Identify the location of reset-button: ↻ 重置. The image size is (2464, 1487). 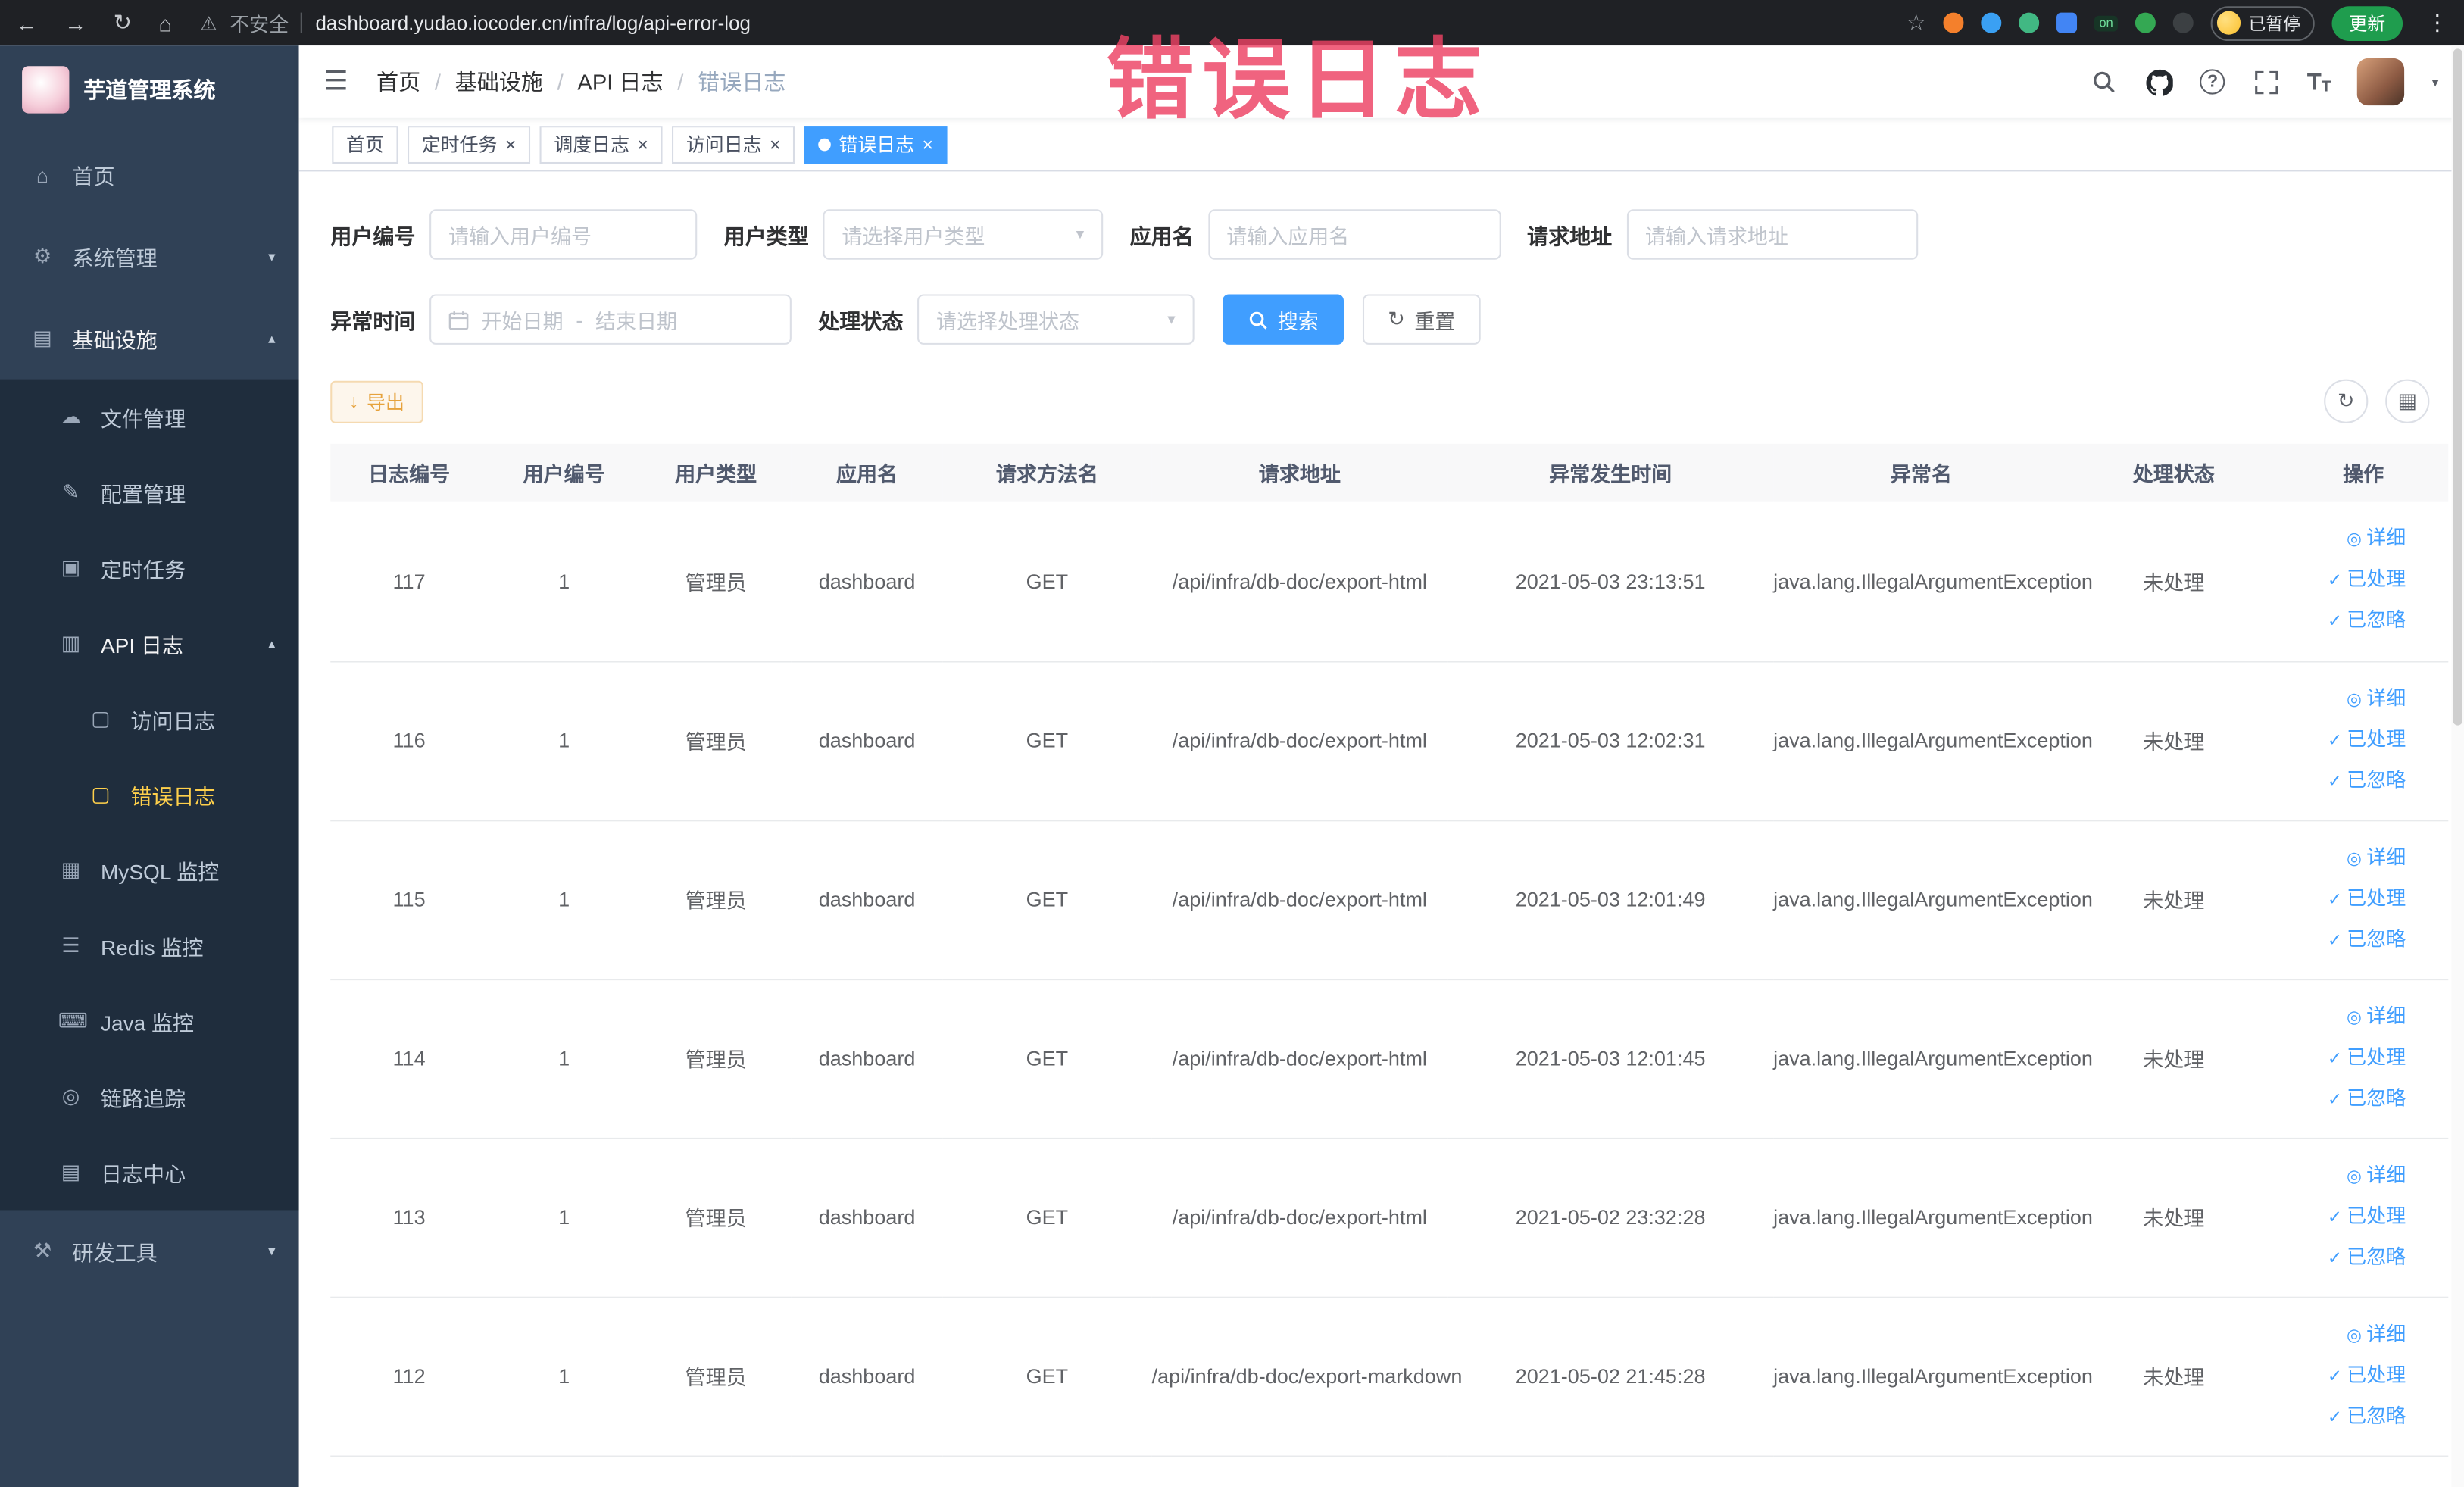
(1421, 319).